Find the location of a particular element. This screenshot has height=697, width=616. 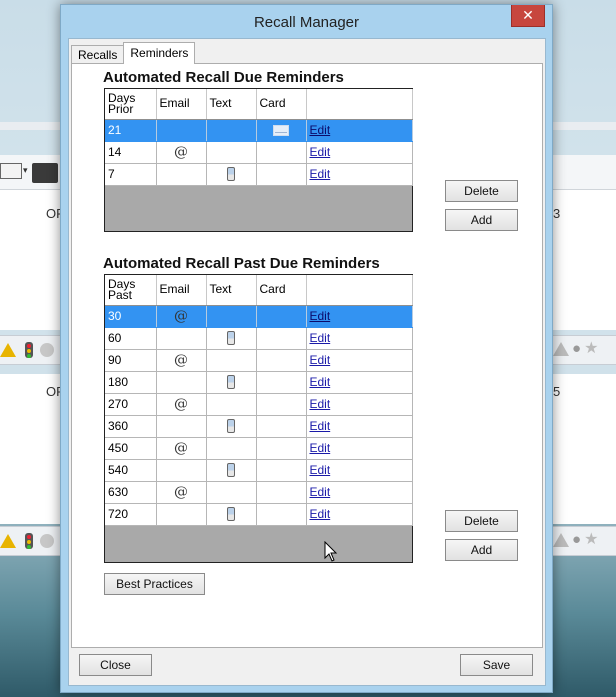

table-row: 7 Edit is located at coordinates (259, 174).